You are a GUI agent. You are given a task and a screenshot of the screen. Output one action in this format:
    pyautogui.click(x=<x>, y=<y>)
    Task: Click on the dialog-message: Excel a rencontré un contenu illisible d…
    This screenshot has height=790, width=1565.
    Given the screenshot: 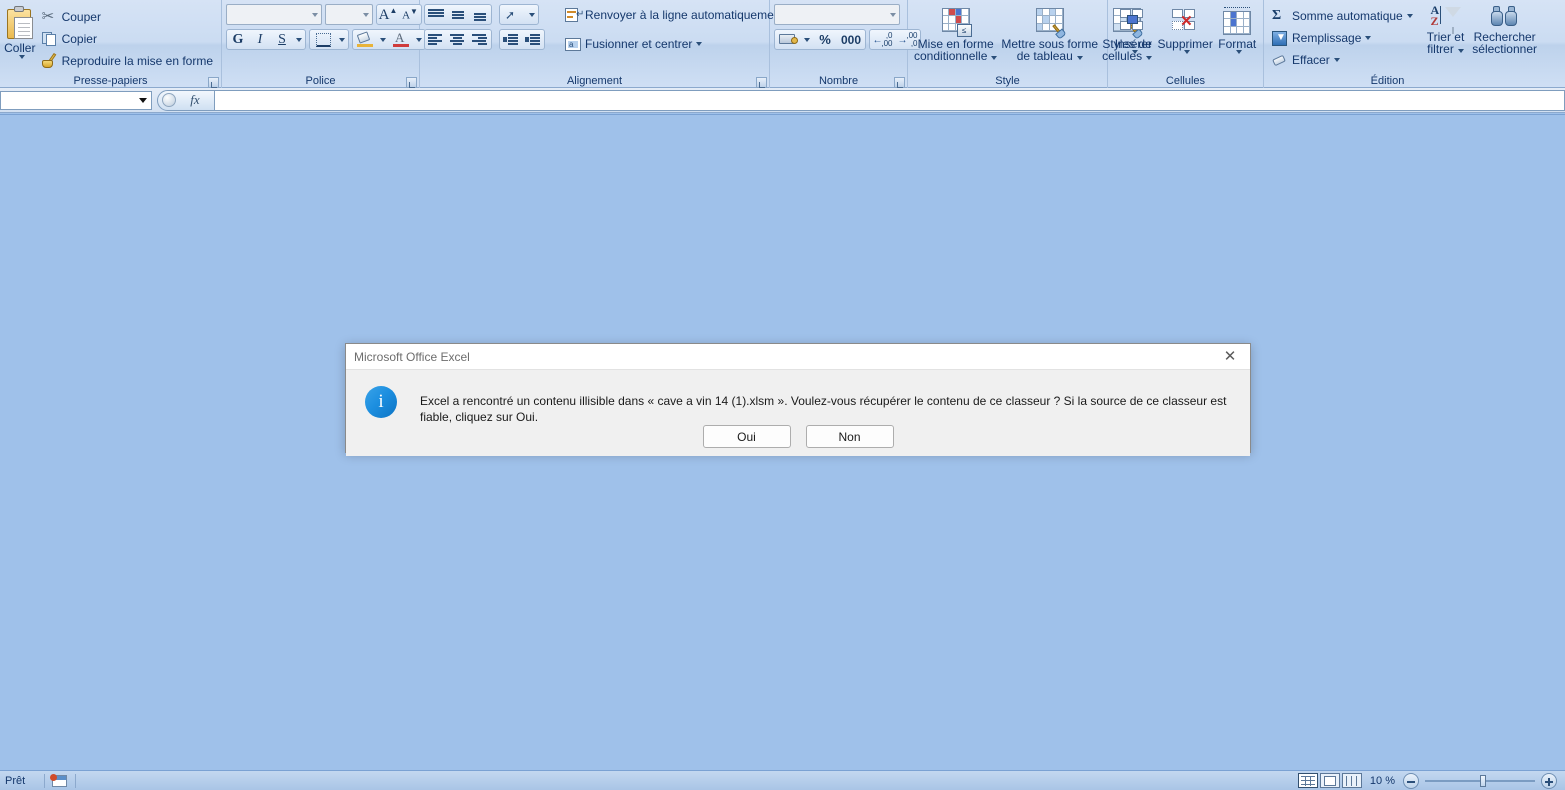 What is the action you would take?
    pyautogui.click(x=823, y=409)
    